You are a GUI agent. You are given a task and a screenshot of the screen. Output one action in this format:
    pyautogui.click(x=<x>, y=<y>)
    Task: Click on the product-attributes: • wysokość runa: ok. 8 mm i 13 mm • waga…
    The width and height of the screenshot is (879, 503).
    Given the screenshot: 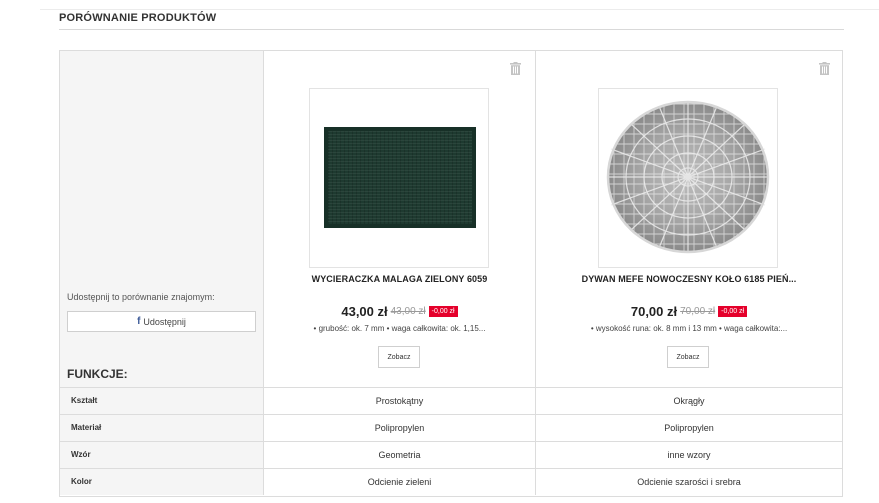 What is the action you would take?
    pyautogui.click(x=689, y=328)
    